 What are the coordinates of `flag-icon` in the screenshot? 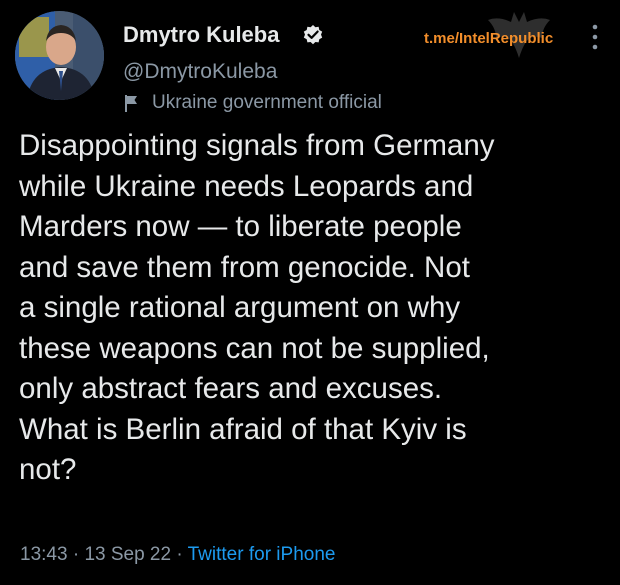 It's located at (131, 103).